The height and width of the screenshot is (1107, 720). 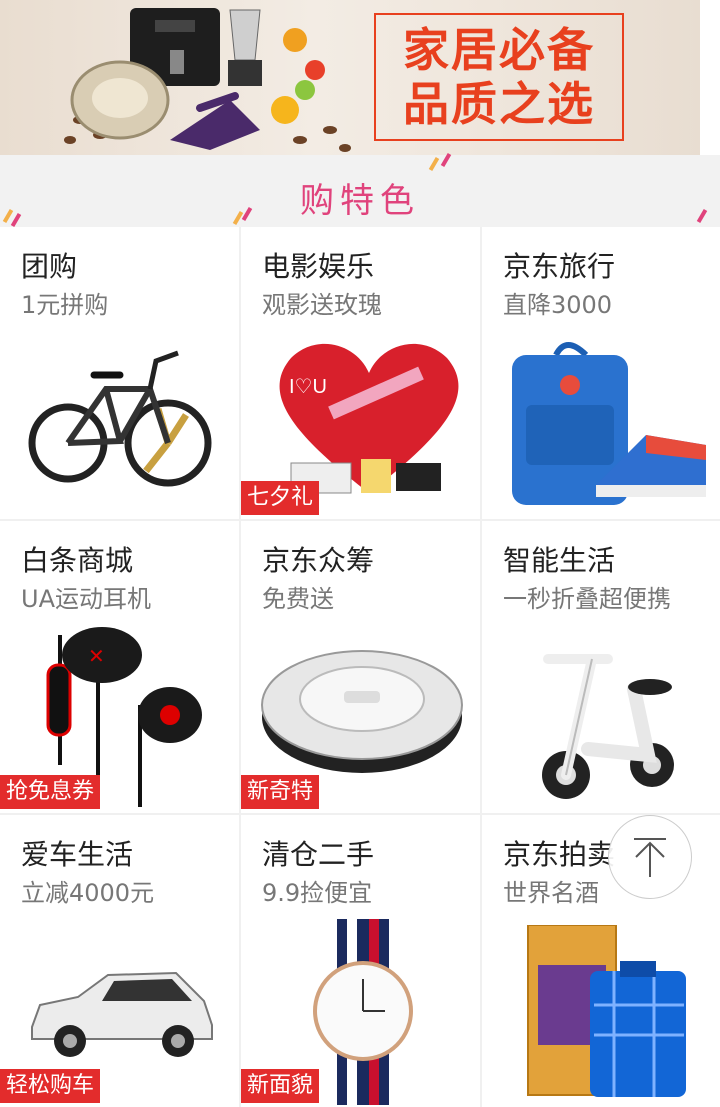 I want to click on section-header: 购特色, so click(x=360, y=190).